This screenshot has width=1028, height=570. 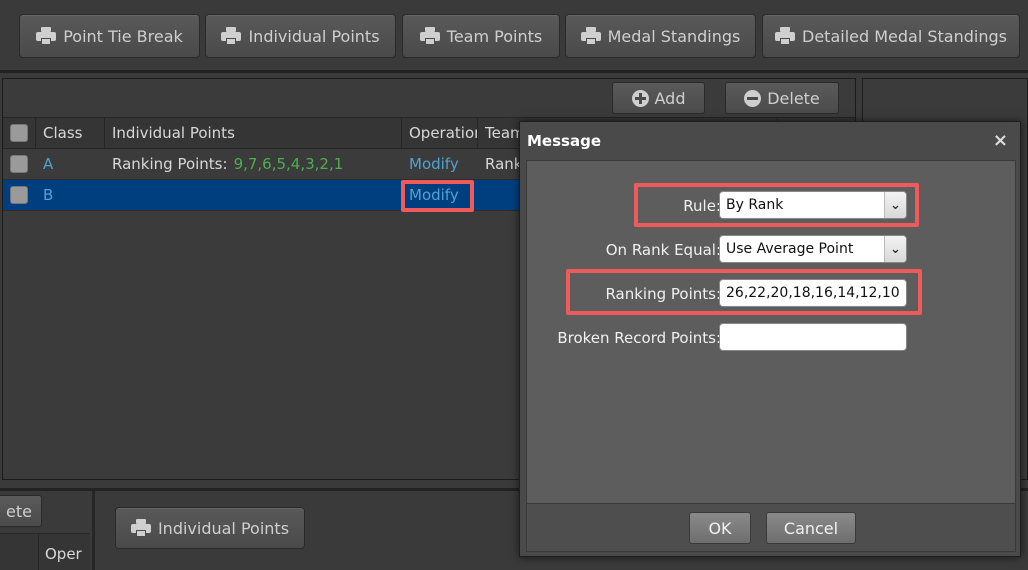 I want to click on ok-button: OK, so click(x=720, y=528).